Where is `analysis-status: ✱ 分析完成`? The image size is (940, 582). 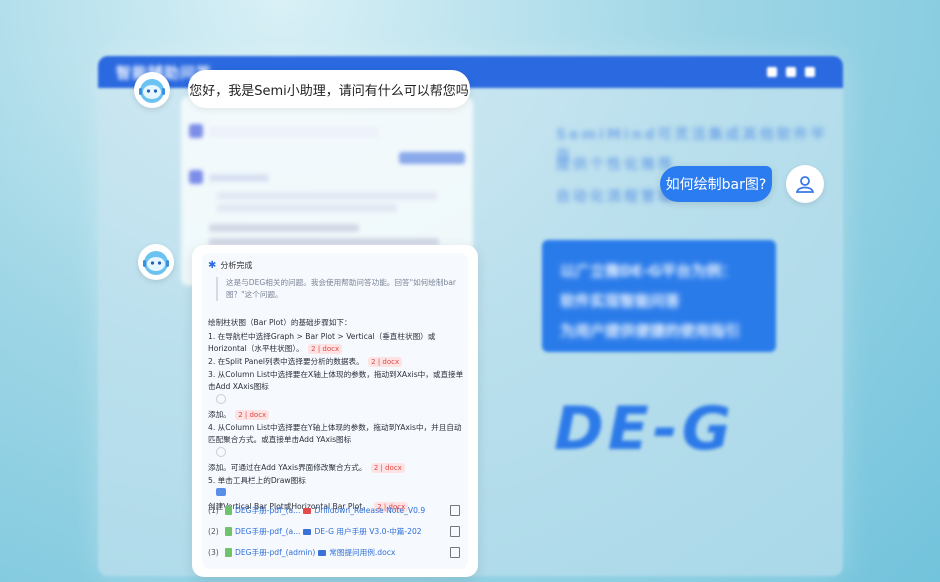
analysis-status: ✱ 分析完成 is located at coordinates (230, 265).